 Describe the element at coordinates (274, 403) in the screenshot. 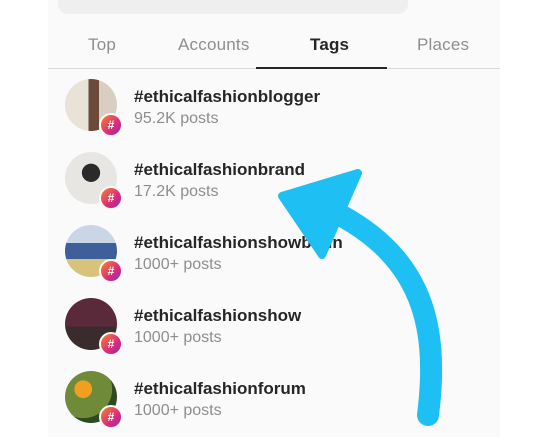

I see `list-item: # #ethicalfashionforum 1000+ posts` at that location.